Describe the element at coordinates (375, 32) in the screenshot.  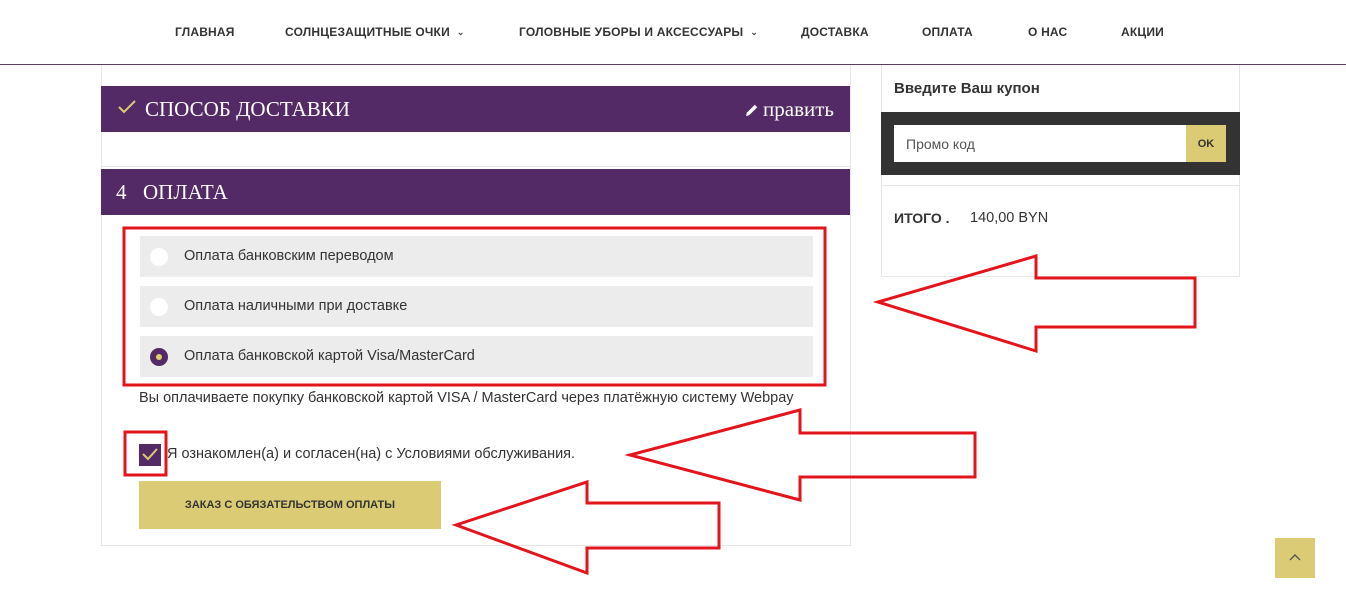
I see `nav-item-sunglasses: СОЛНЦЕЗАЩИТНЫЕ ОЧКИ ⌄` at that location.